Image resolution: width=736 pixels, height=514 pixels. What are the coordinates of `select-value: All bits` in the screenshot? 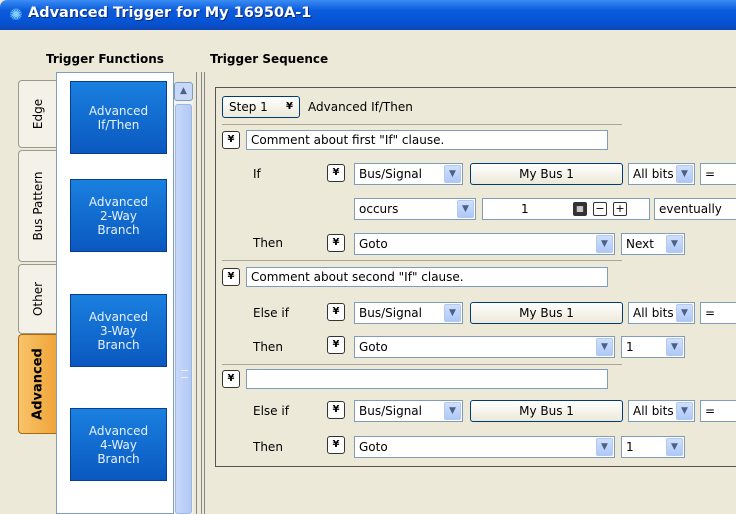 It's located at (653, 174).